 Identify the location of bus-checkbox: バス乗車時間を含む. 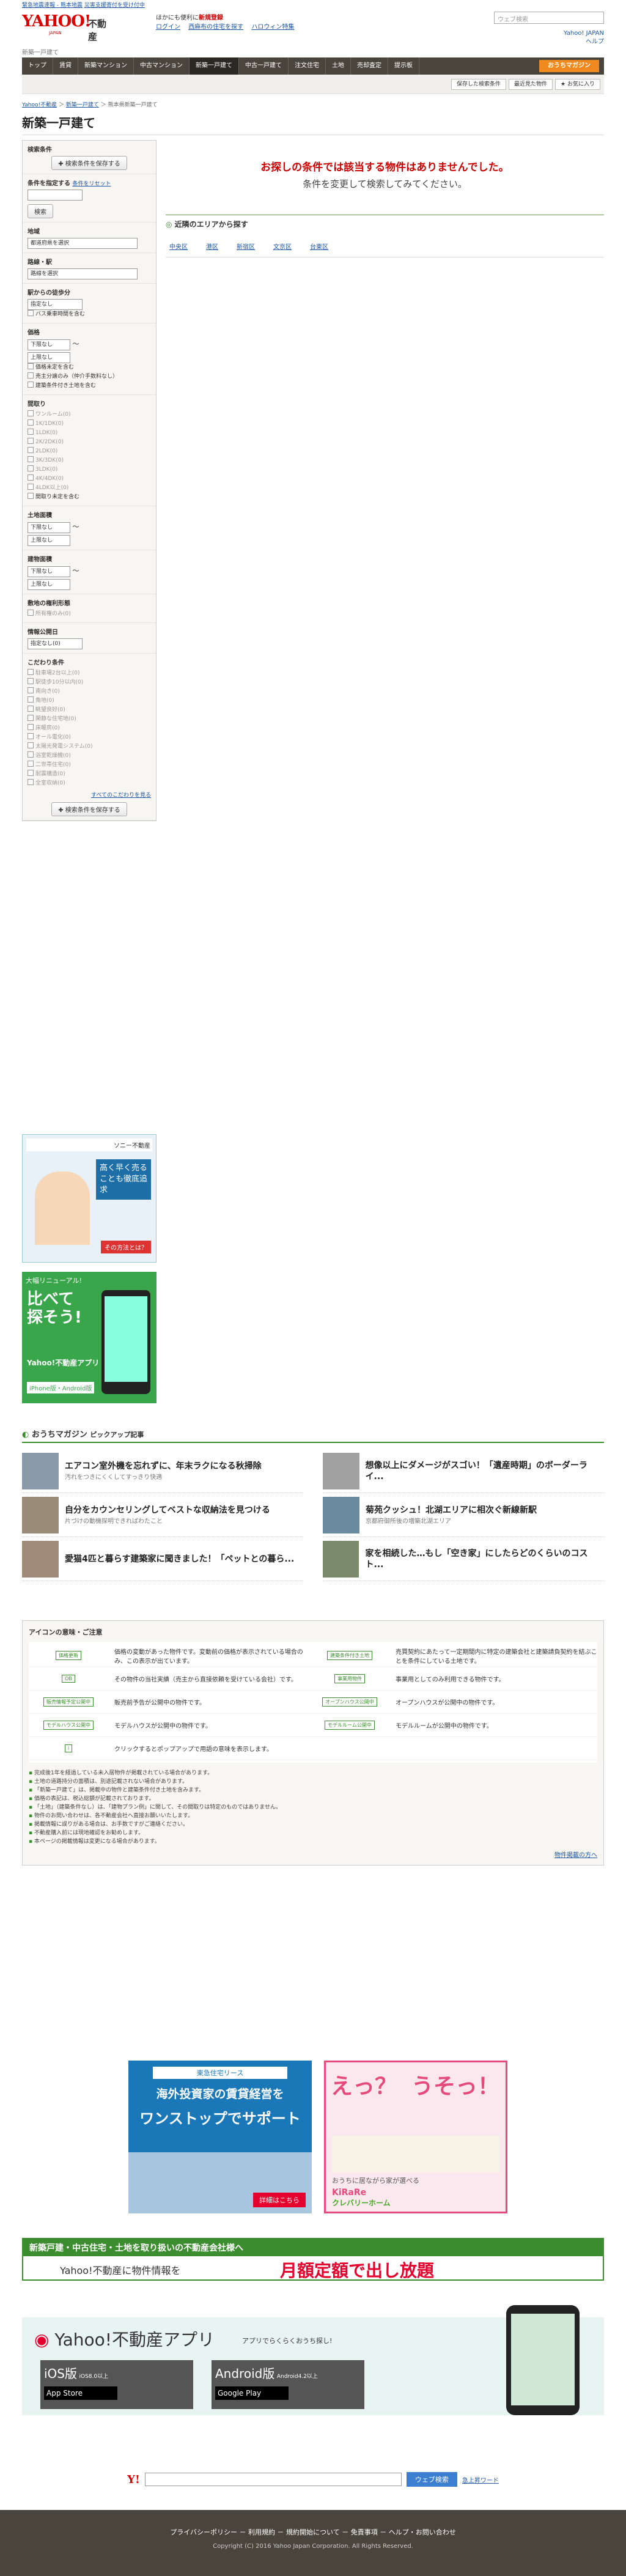
(89, 314).